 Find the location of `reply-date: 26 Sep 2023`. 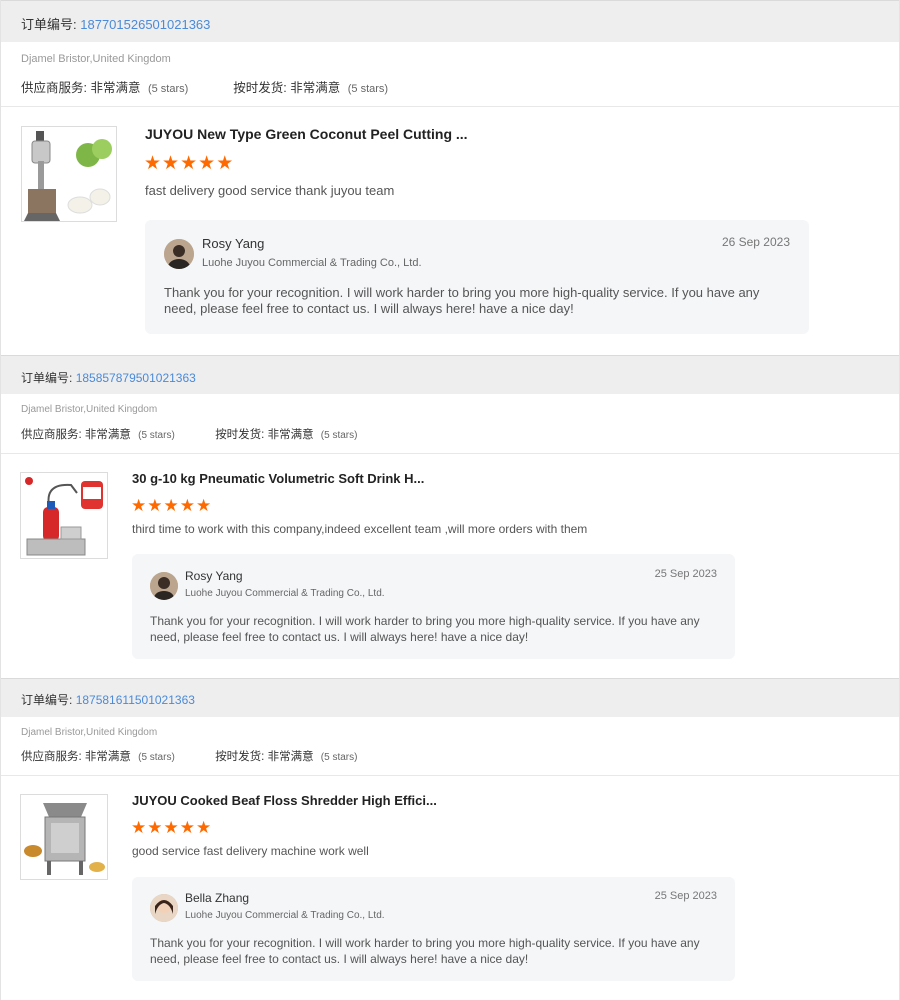

reply-date: 26 Sep 2023 is located at coordinates (755, 242).